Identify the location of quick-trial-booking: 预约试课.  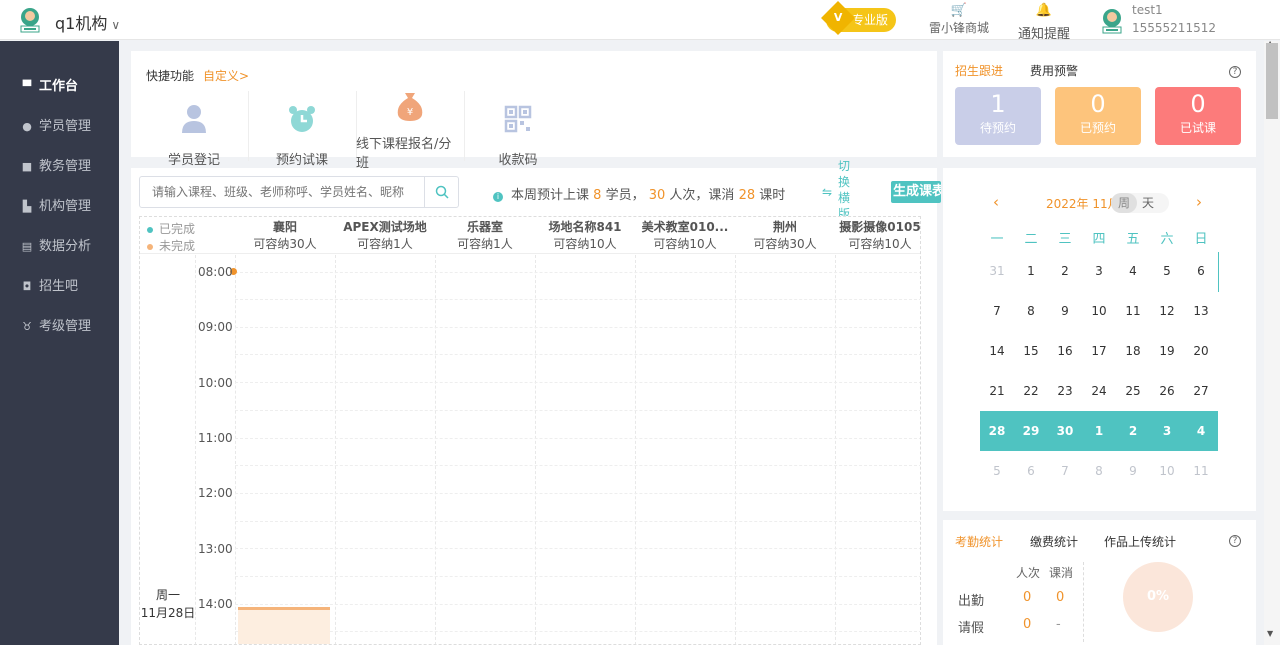
(302, 129).